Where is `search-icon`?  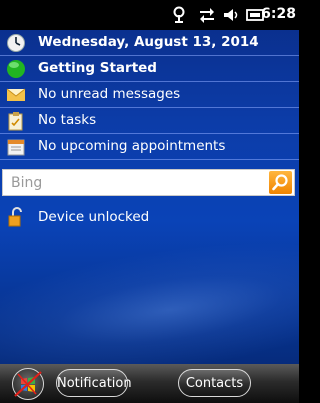
search-icon is located at coordinates (280, 182).